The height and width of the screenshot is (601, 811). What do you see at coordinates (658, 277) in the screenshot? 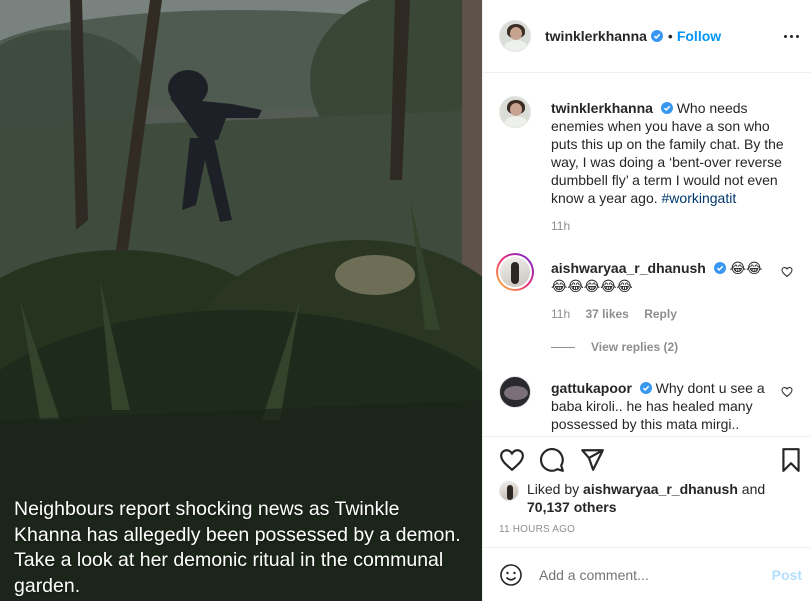
I see `comment-text-block: aishwaryaa_r_dhanush 😂😂 😂😂😂😂😂` at bounding box center [658, 277].